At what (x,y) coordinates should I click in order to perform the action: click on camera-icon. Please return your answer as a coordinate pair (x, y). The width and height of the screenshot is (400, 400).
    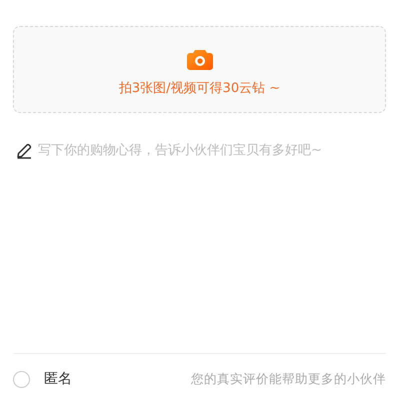
    Looking at the image, I should click on (199, 59).